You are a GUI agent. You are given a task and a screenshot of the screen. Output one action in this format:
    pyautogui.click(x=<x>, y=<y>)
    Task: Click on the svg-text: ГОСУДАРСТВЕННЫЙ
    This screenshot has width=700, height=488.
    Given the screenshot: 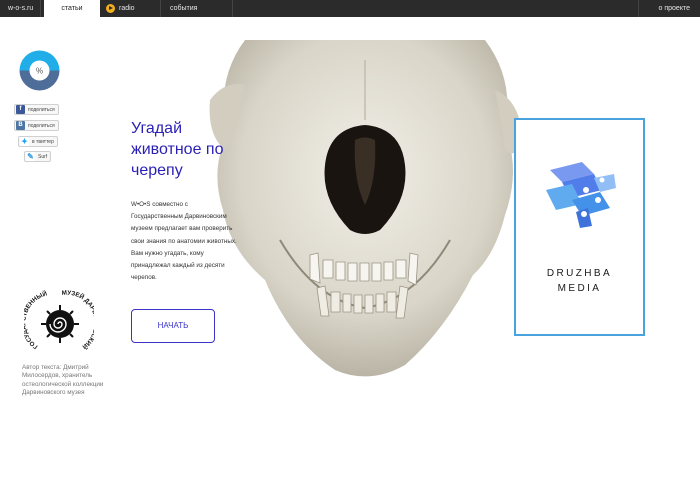 What is the action you would take?
    pyautogui.click(x=36, y=319)
    